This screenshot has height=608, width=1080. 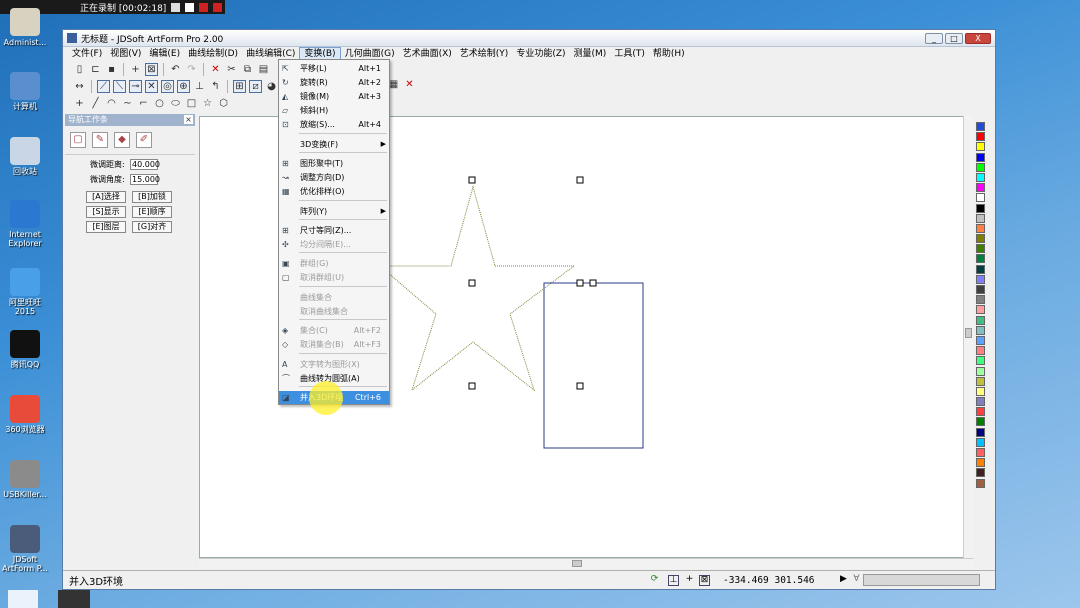 What do you see at coordinates (934, 38) in the screenshot?
I see `minimize-button: _` at bounding box center [934, 38].